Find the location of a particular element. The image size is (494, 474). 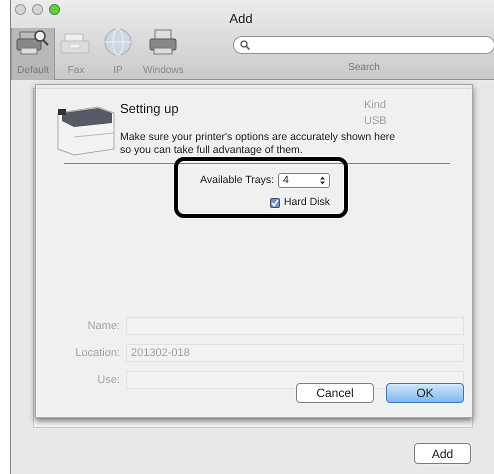

search-icon is located at coordinates (245, 45).